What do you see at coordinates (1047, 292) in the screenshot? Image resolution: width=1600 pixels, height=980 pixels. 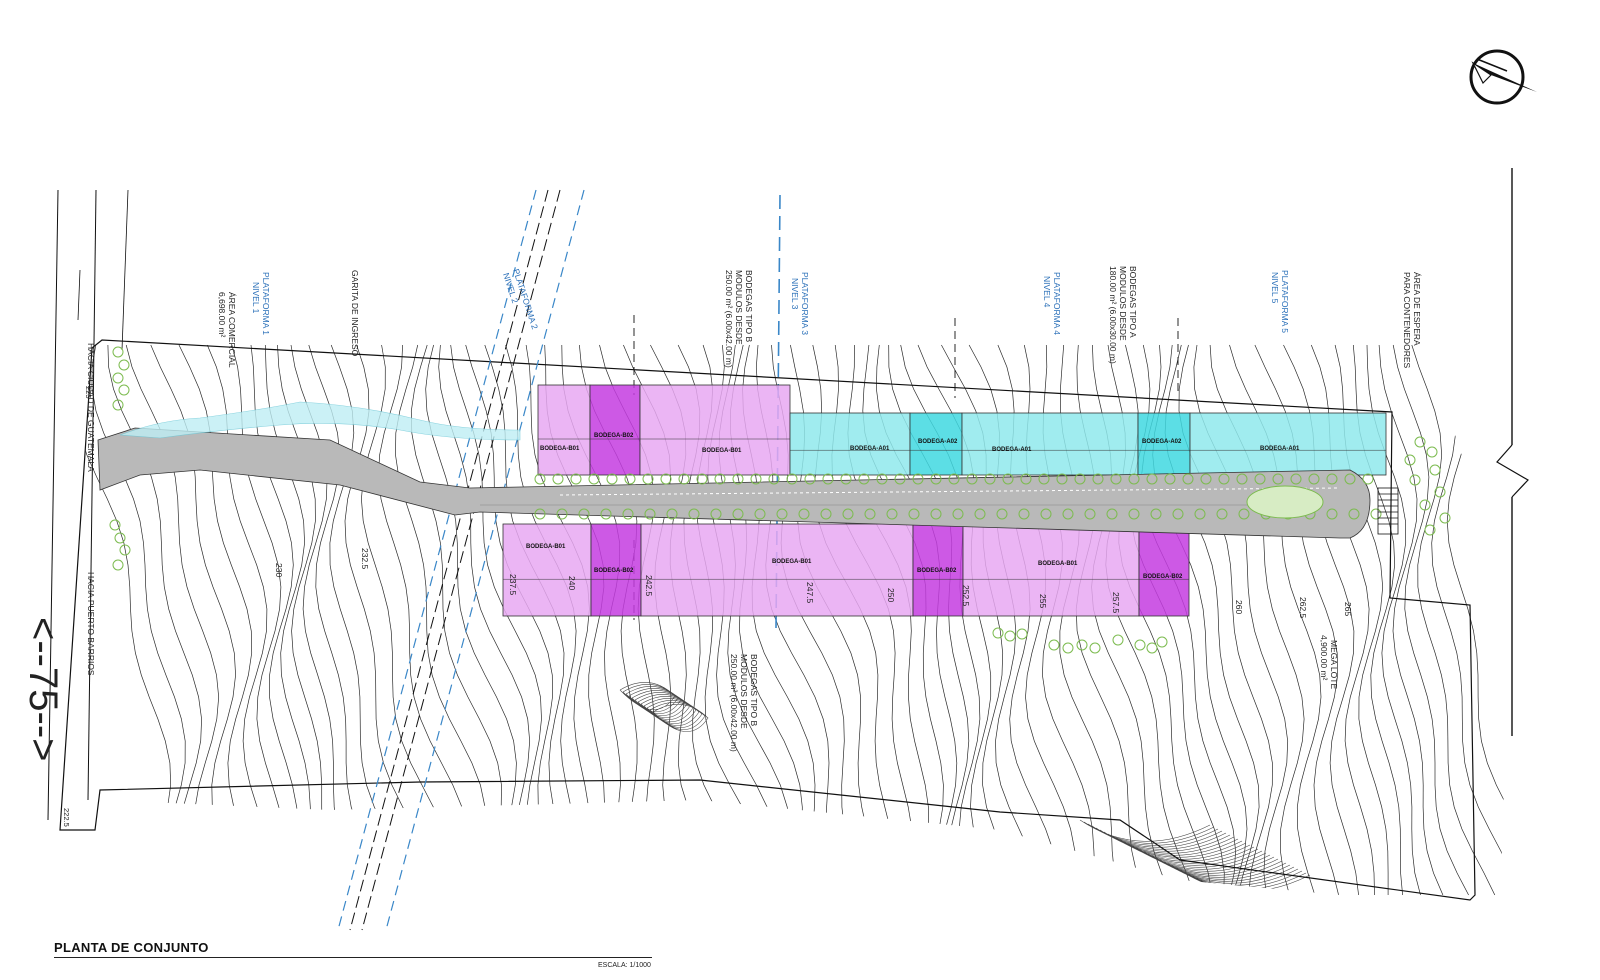 I see `platform-4-level: NIVEL 4` at bounding box center [1047, 292].